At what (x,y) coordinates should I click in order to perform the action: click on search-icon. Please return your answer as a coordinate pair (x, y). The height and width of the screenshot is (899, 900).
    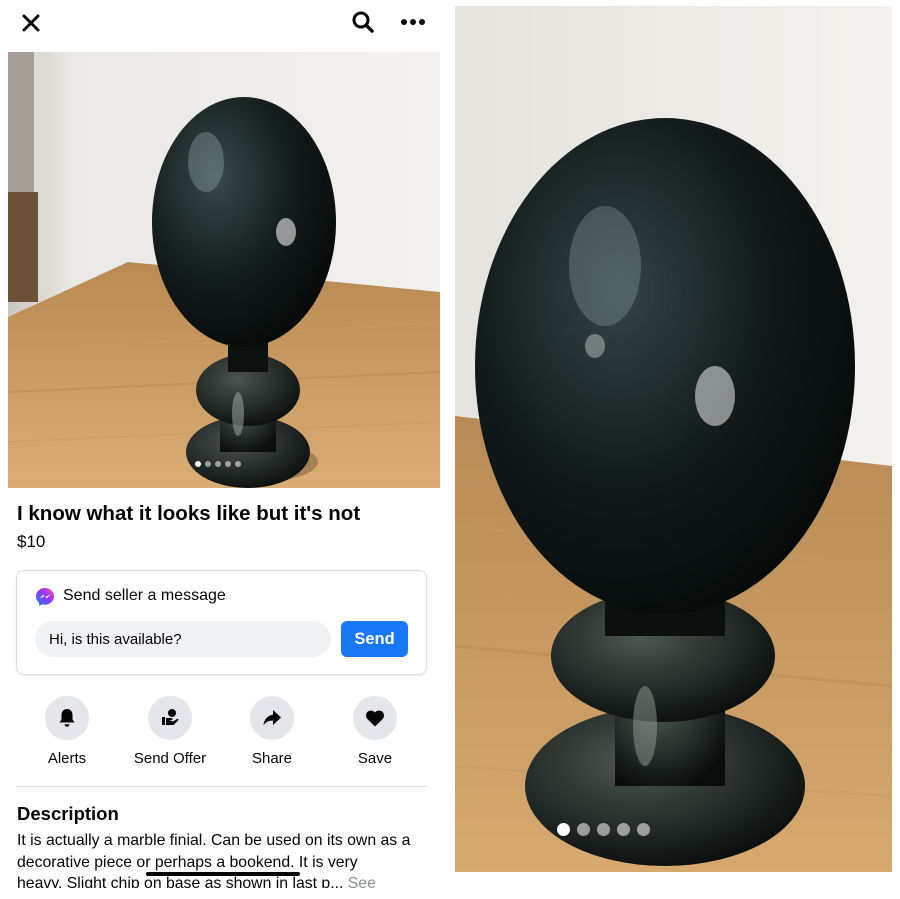
    Looking at the image, I should click on (363, 22).